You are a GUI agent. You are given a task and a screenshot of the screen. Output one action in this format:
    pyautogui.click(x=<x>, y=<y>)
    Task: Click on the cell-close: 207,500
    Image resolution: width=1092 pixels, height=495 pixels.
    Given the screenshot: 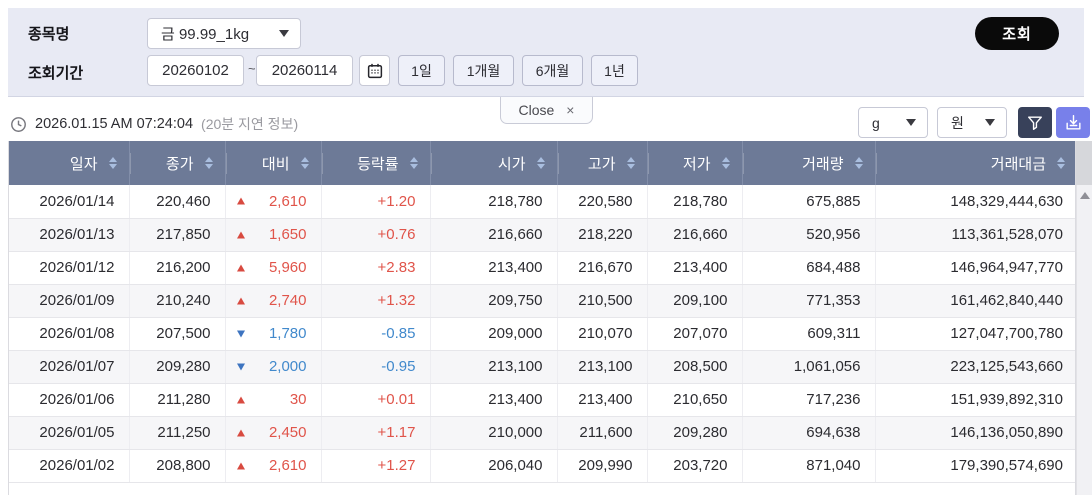 What is the action you would take?
    pyautogui.click(x=176, y=334)
    